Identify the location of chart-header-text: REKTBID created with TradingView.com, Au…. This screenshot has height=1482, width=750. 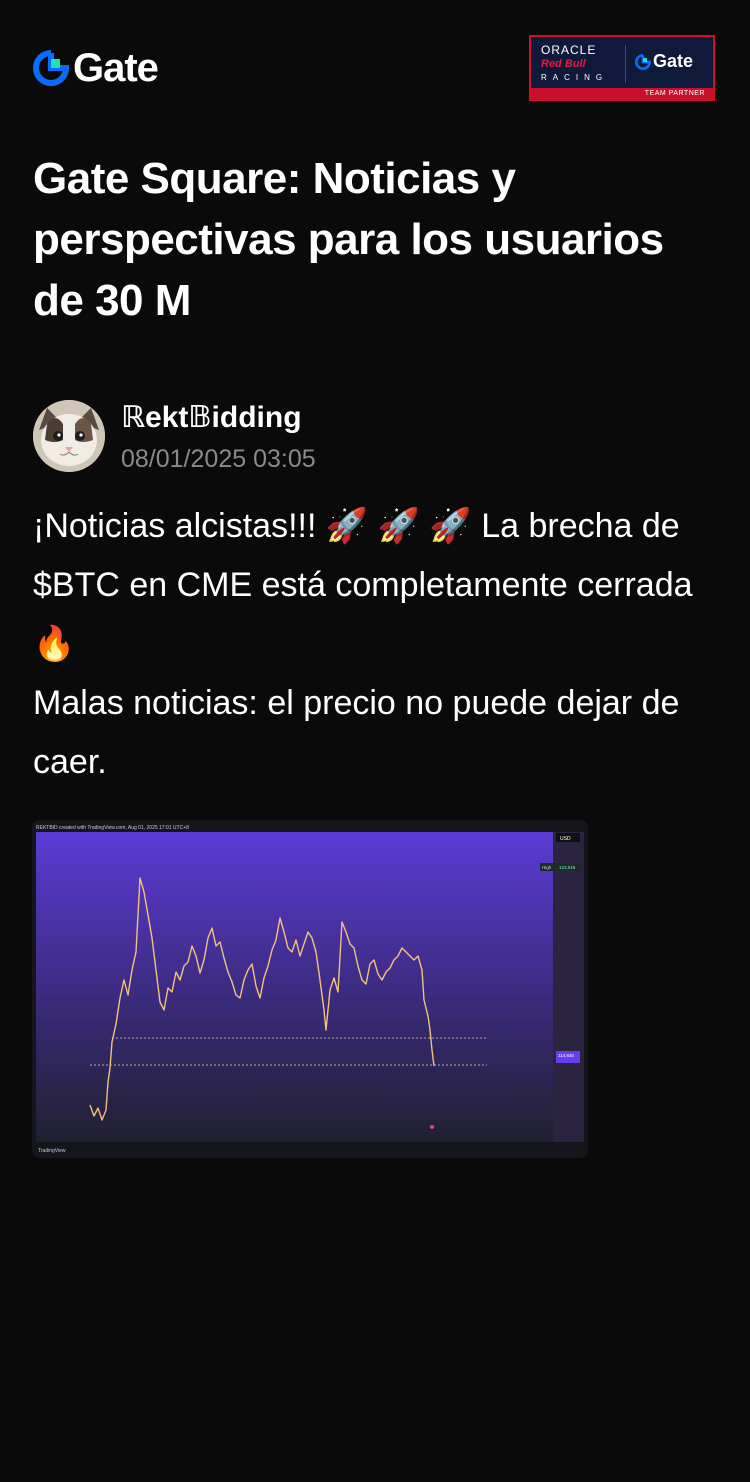
(112, 828).